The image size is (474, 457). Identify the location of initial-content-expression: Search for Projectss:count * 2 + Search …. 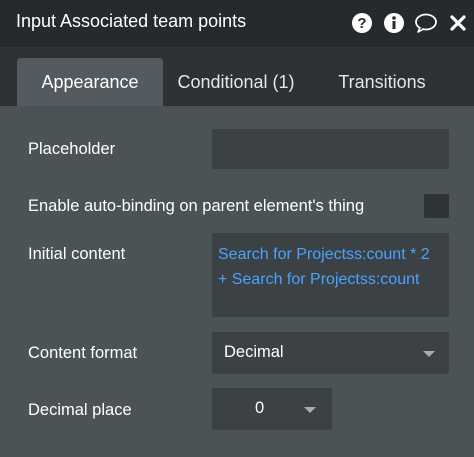
(330, 275).